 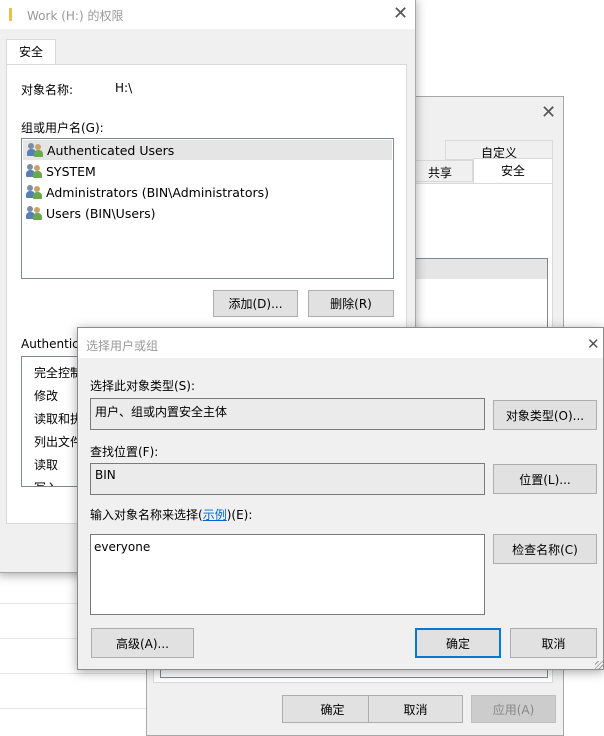 What do you see at coordinates (143, 386) in the screenshot?
I see `object-type-label: 选择此对象类型(S):` at bounding box center [143, 386].